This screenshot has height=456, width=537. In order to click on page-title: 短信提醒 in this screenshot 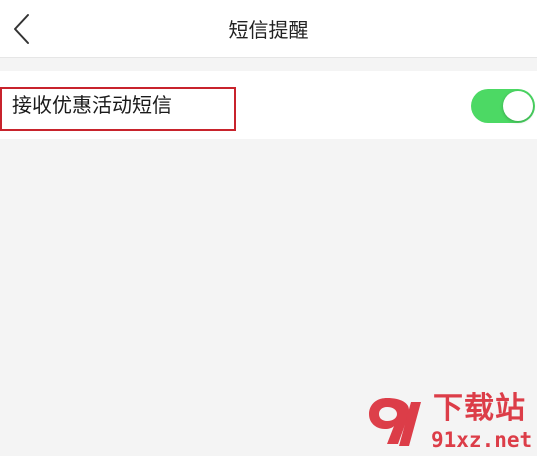, I will do `click(268, 30)`.